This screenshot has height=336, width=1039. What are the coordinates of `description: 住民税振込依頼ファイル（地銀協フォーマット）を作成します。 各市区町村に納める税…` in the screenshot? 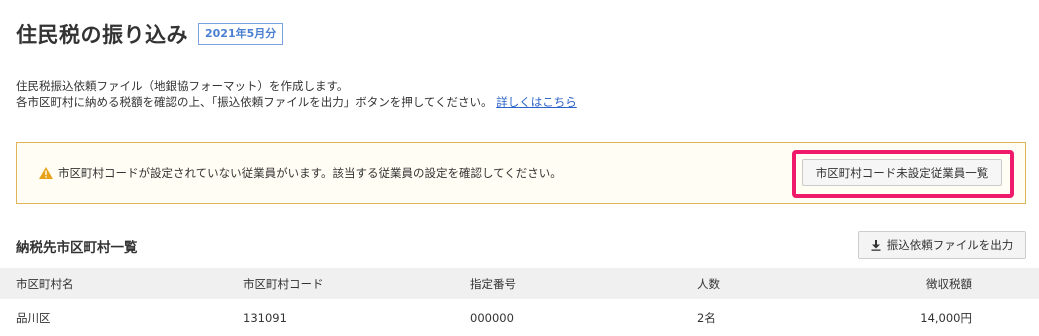 It's located at (296, 94).